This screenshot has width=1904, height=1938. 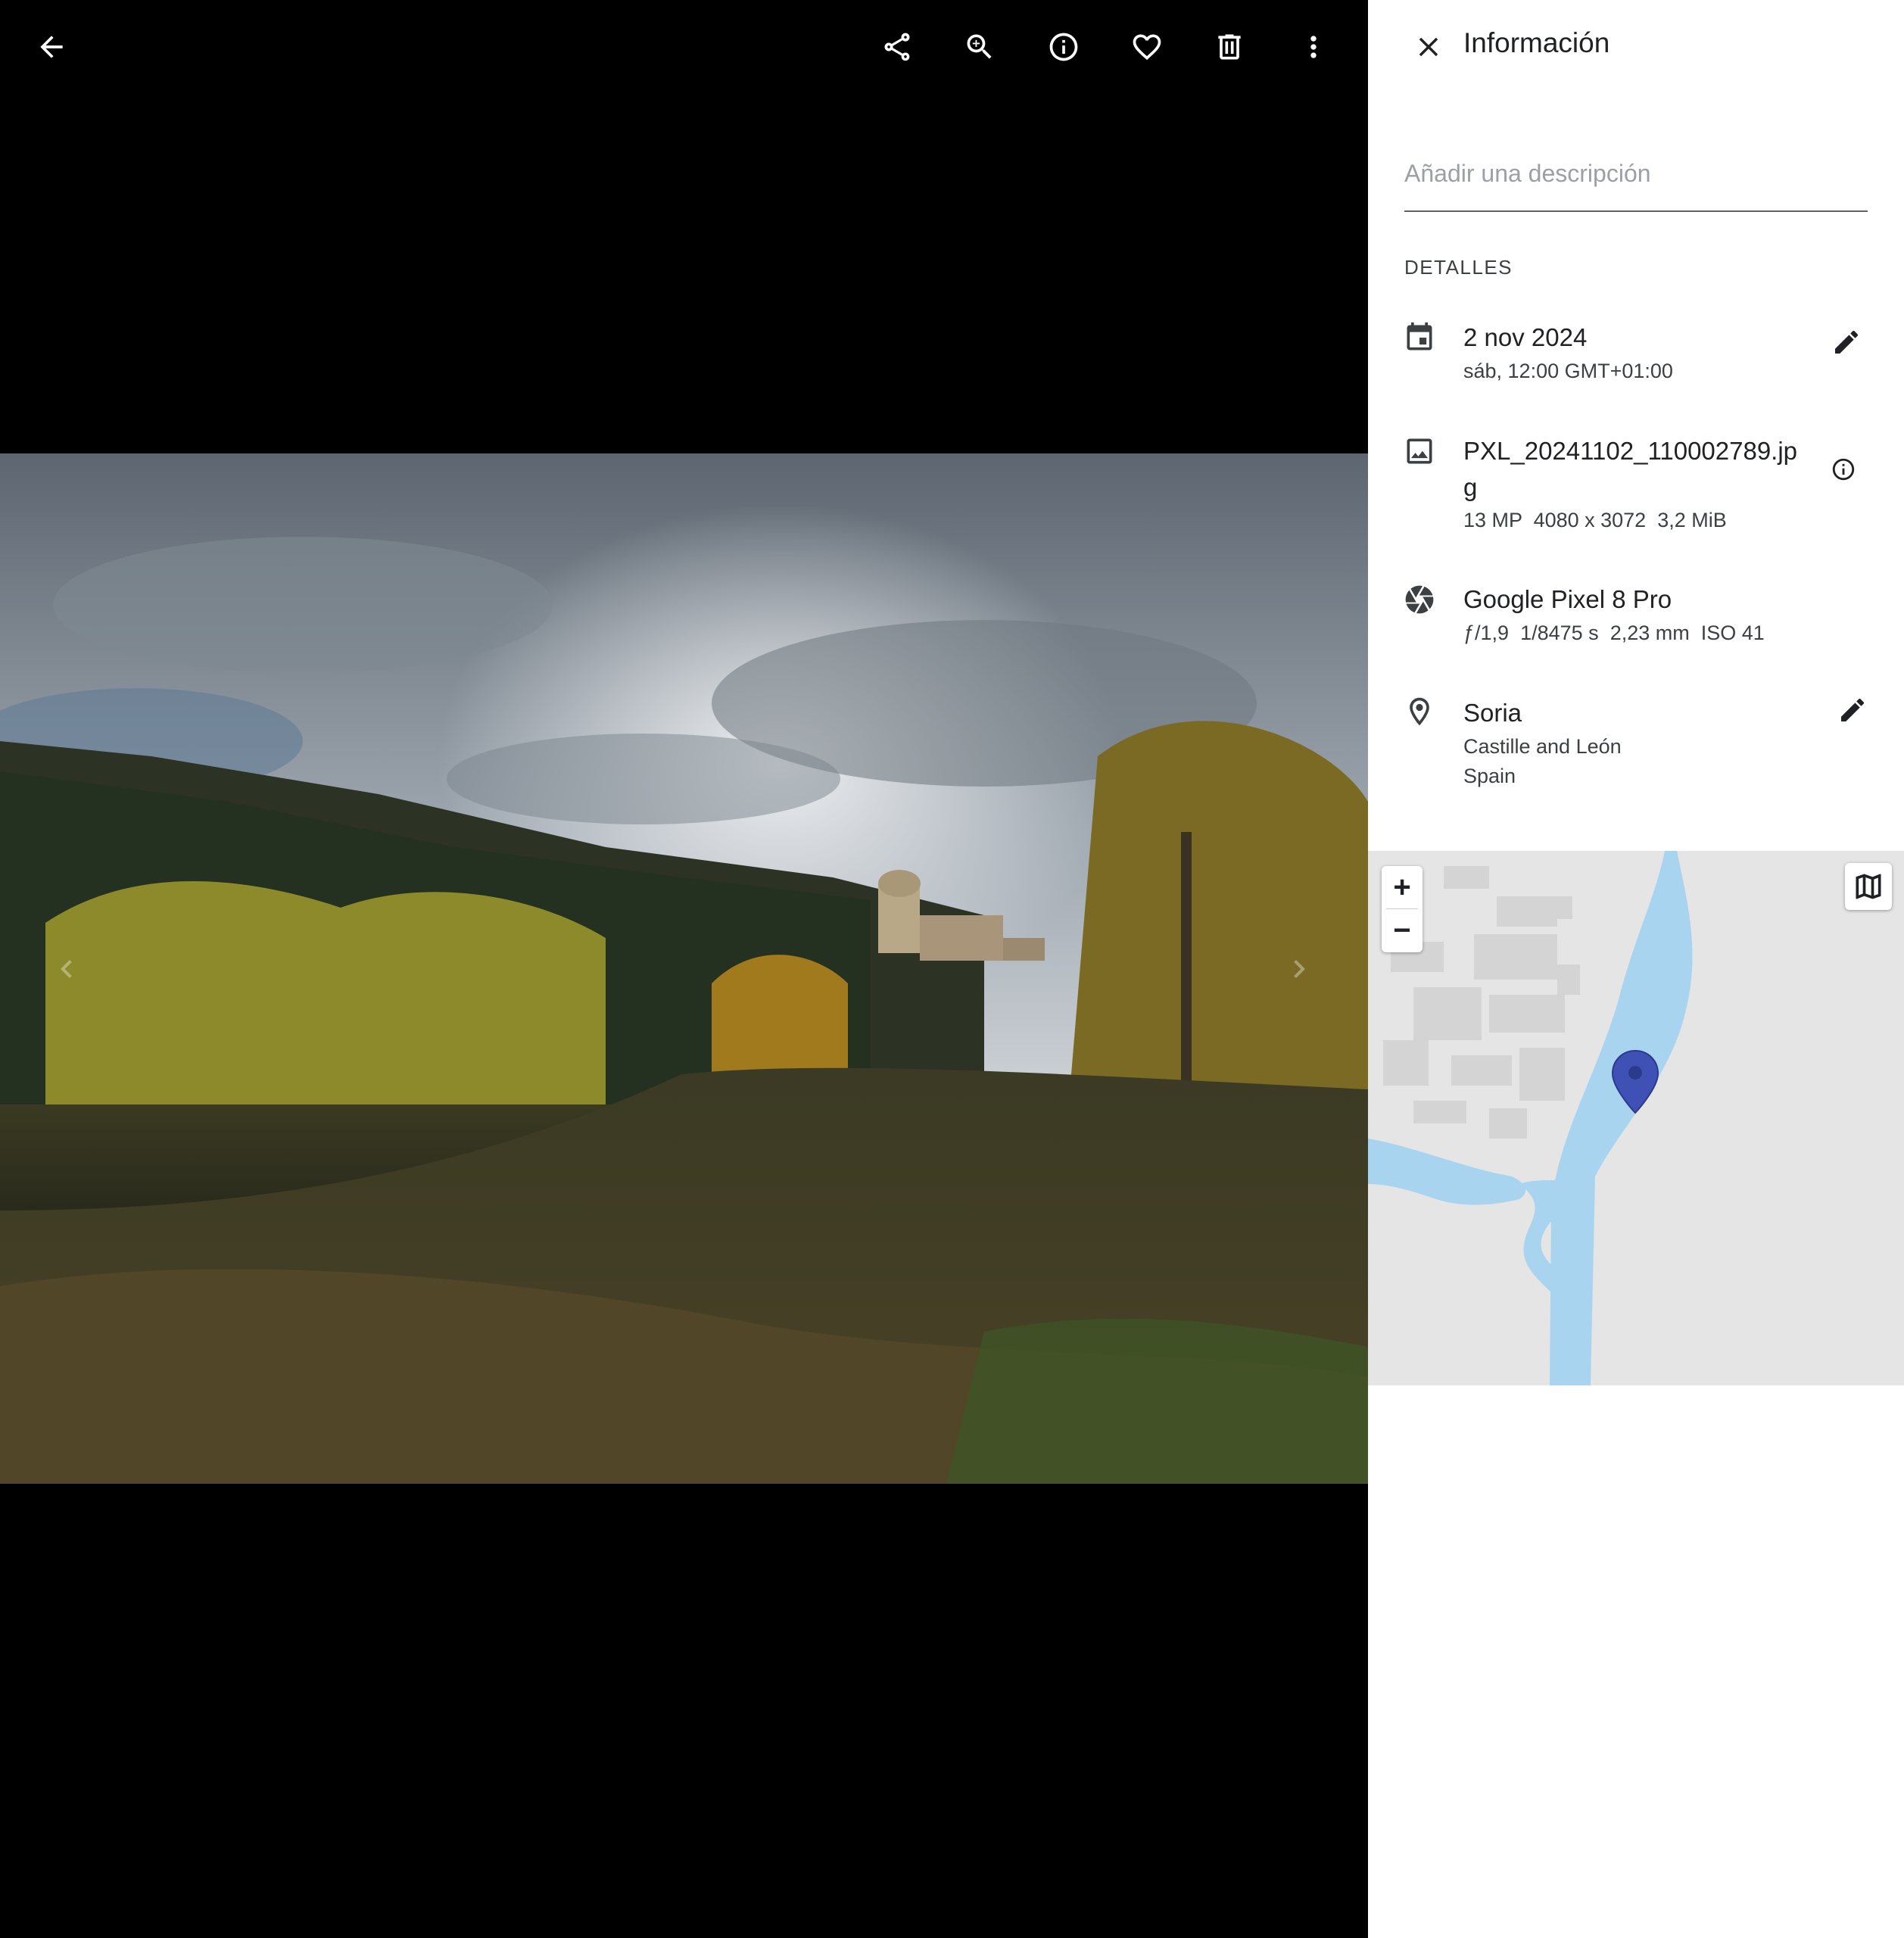 What do you see at coordinates (1650, 633) in the screenshot?
I see `camera-focal-length: 2,23 mm` at bounding box center [1650, 633].